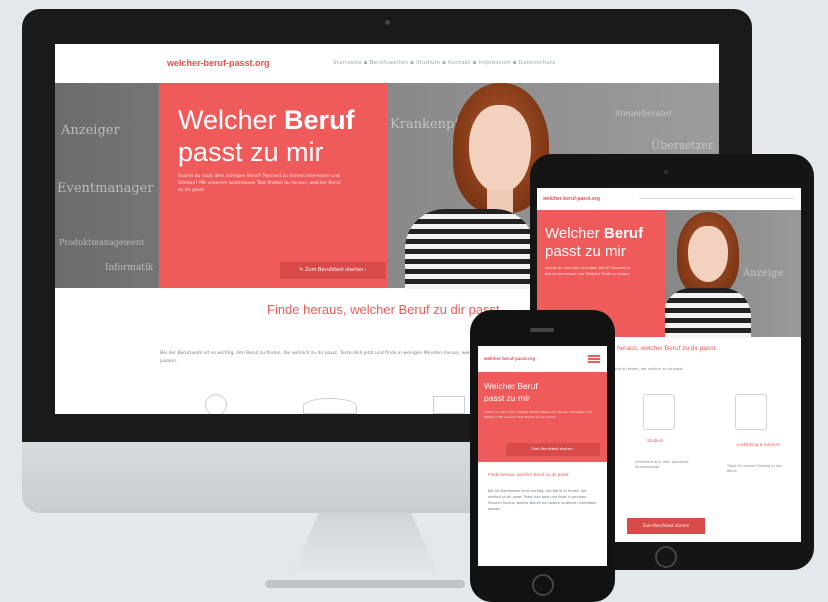 The image size is (828, 602). Describe the element at coordinates (105, 188) in the screenshot. I see `chalk-word: Eventmanager` at that location.